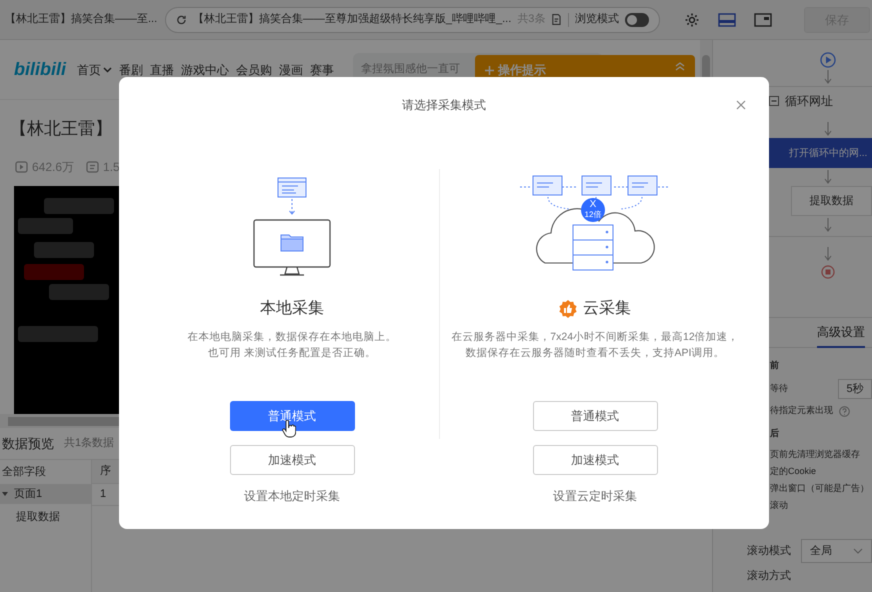 The image size is (872, 592). What do you see at coordinates (593, 215) in the screenshot?
I see `badge-text: 12倍` at bounding box center [593, 215].